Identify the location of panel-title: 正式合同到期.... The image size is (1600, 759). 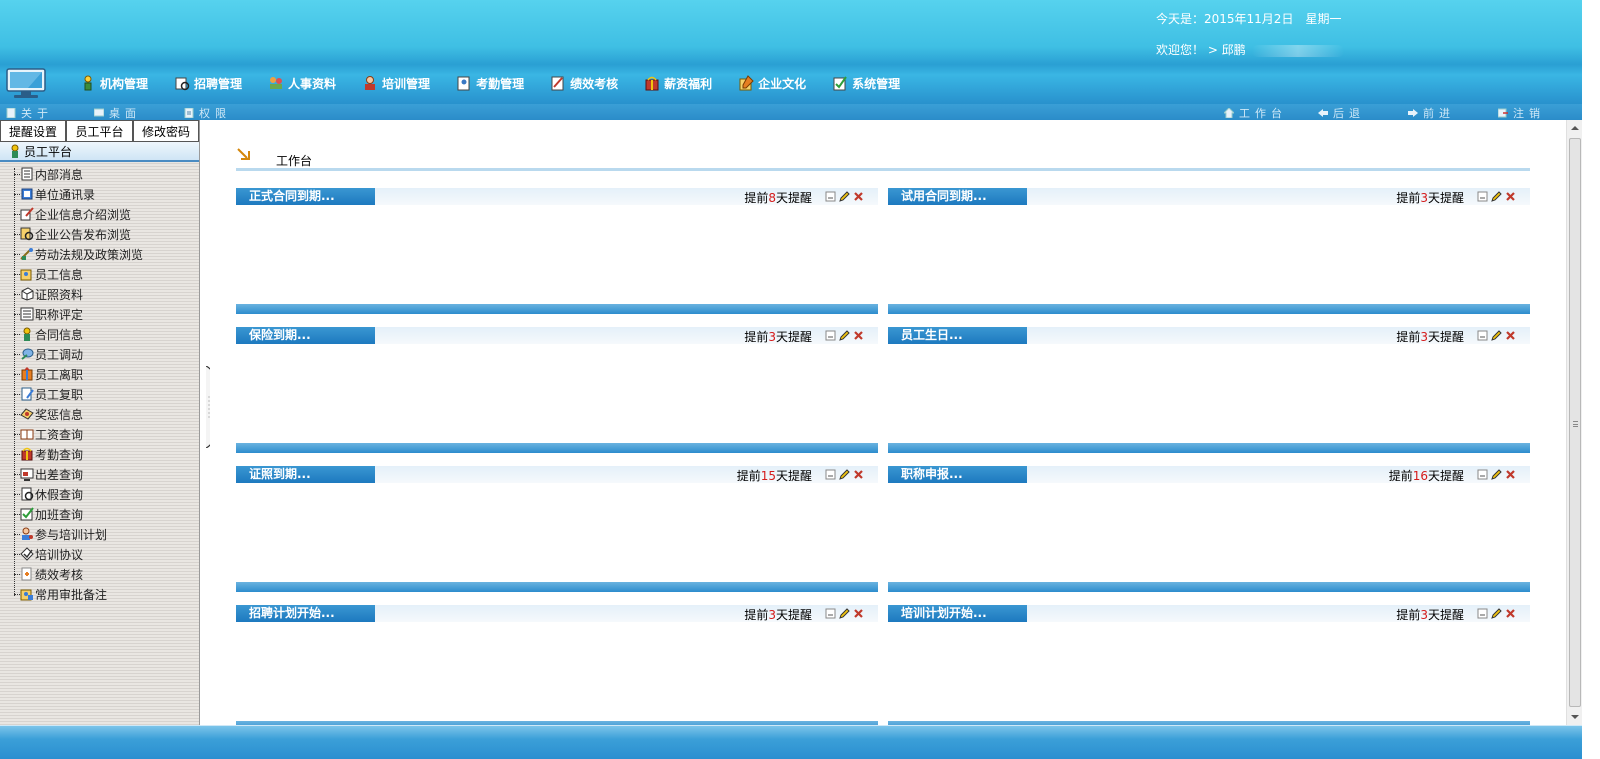
(305, 196).